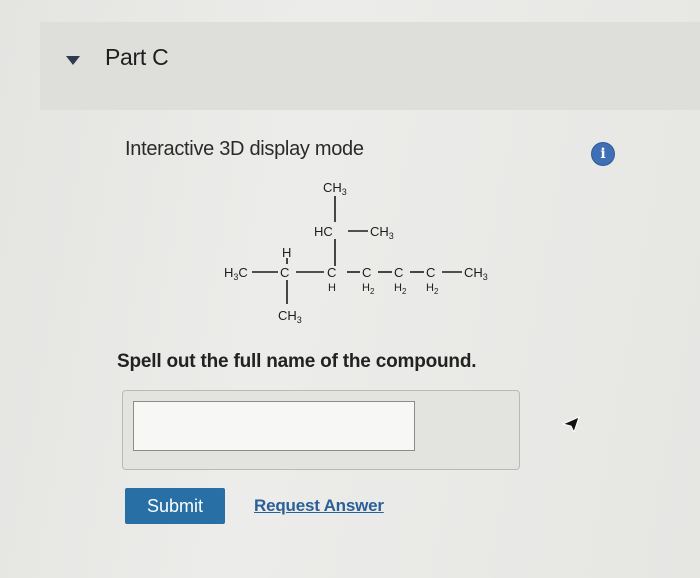 The width and height of the screenshot is (700, 578). What do you see at coordinates (137, 57) in the screenshot?
I see `part-title: Part C` at bounding box center [137, 57].